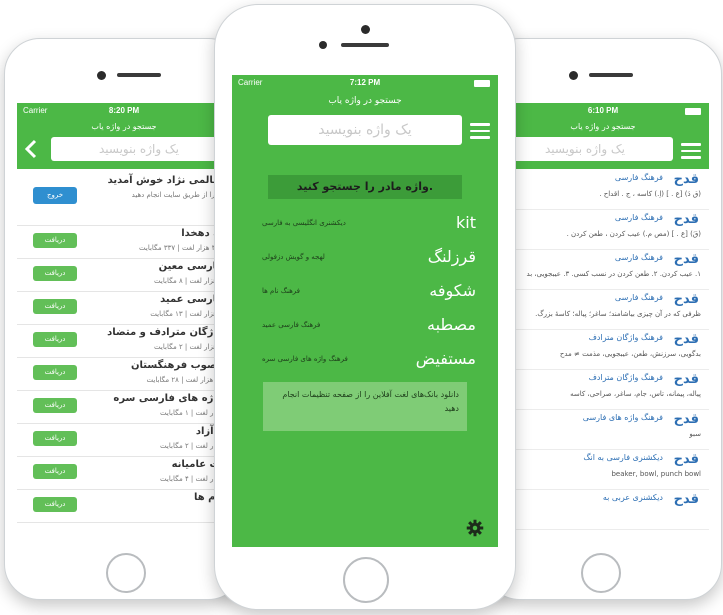 The height and width of the screenshot is (615, 723). I want to click on speaker-grille, so click(139, 75).